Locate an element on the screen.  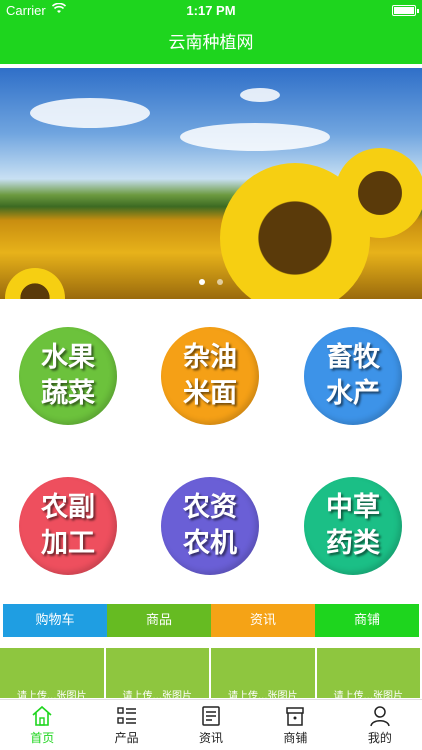
status-bar: Carrier 1:17 PM is located at coordinates (211, 11).